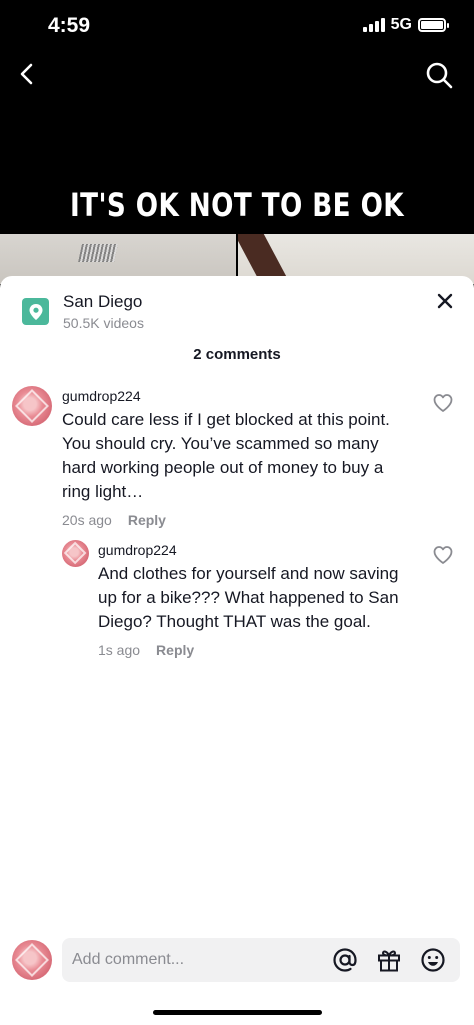  Describe the element at coordinates (433, 25) in the screenshot. I see `battery-icon` at that location.